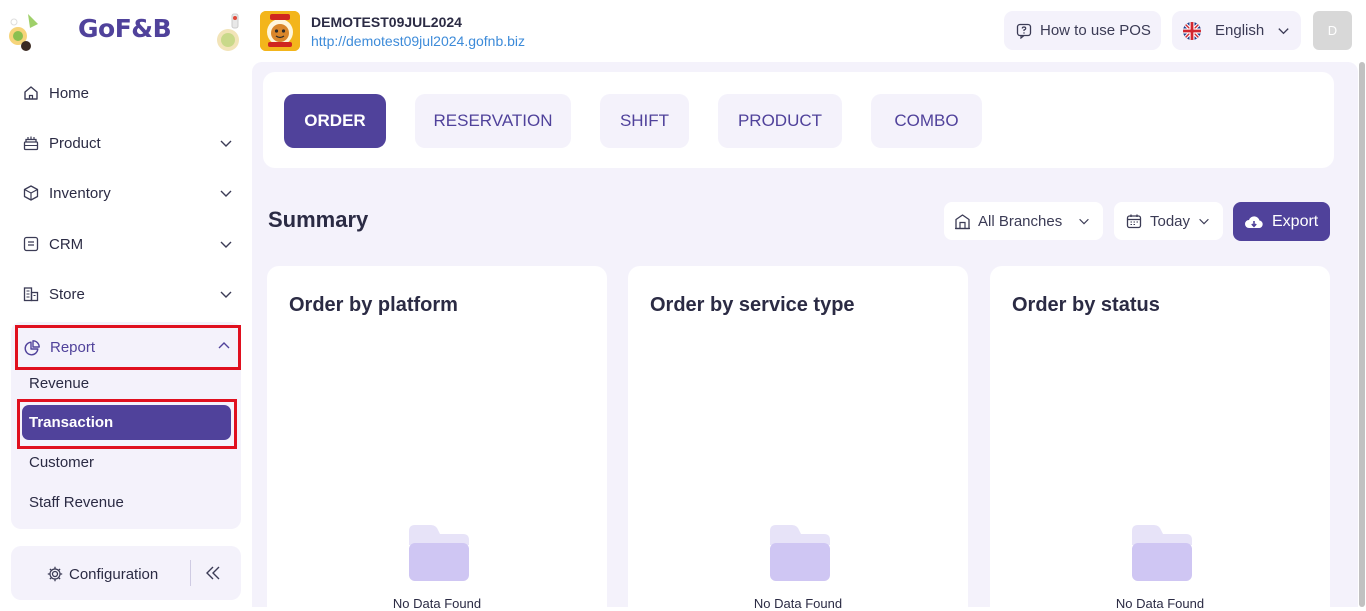  What do you see at coordinates (752, 305) in the screenshot?
I see `card-title: Order by service type` at bounding box center [752, 305].